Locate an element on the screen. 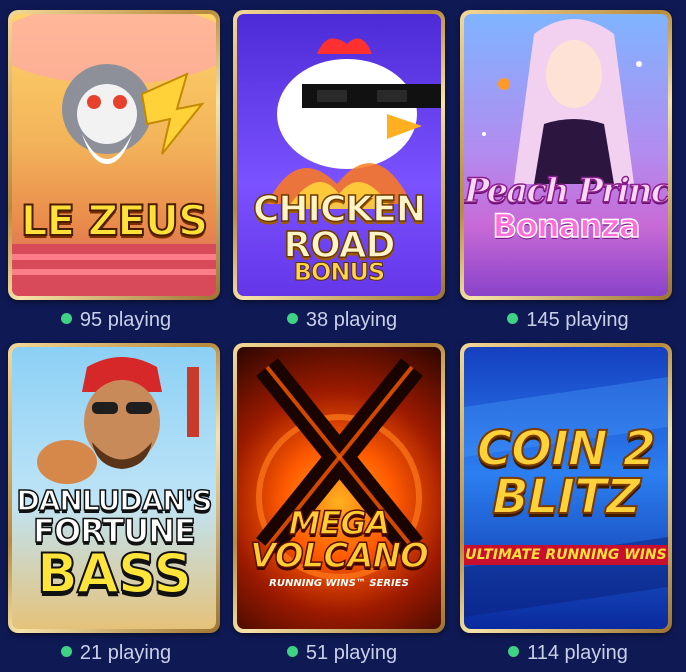  game-thumbnail: MEGA VOLCANO RUNNING WINS™ SERIES is located at coordinates (339, 488).